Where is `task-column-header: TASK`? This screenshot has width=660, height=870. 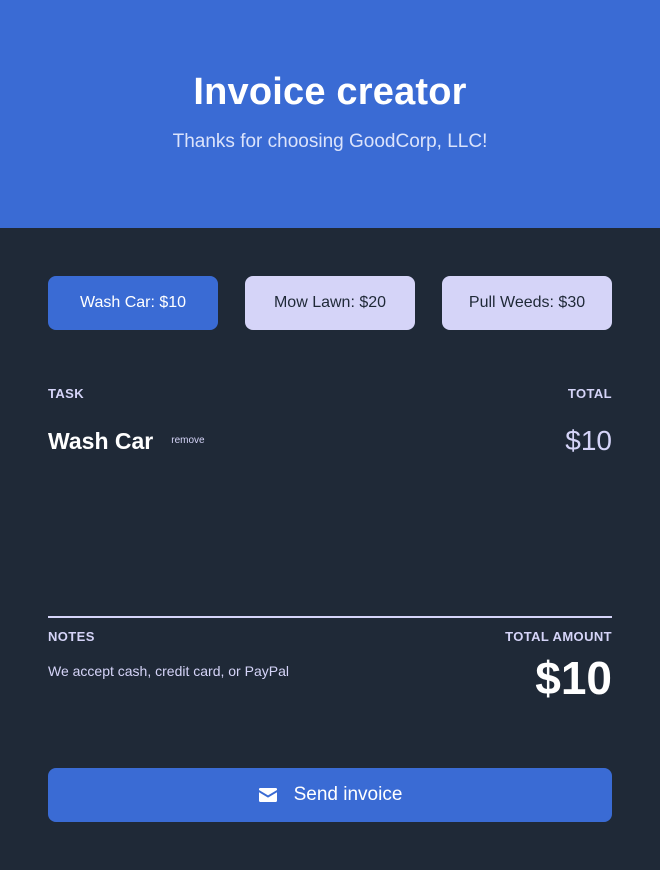 task-column-header: TASK is located at coordinates (66, 393).